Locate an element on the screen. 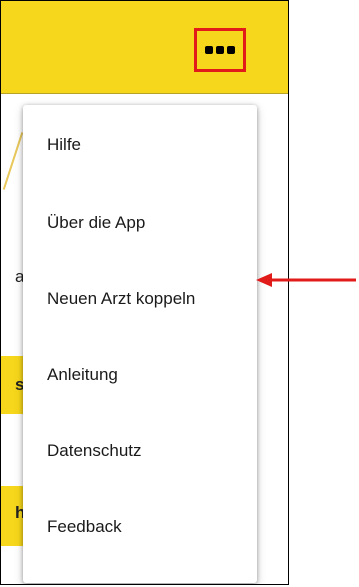  menu-item-datenschutz: Datenschutz is located at coordinates (140, 451).